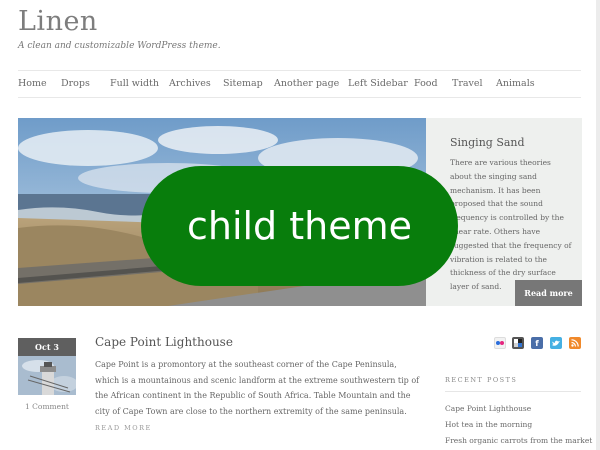 The image size is (600, 450). What do you see at coordinates (575, 343) in the screenshot?
I see `rss-icon` at bounding box center [575, 343].